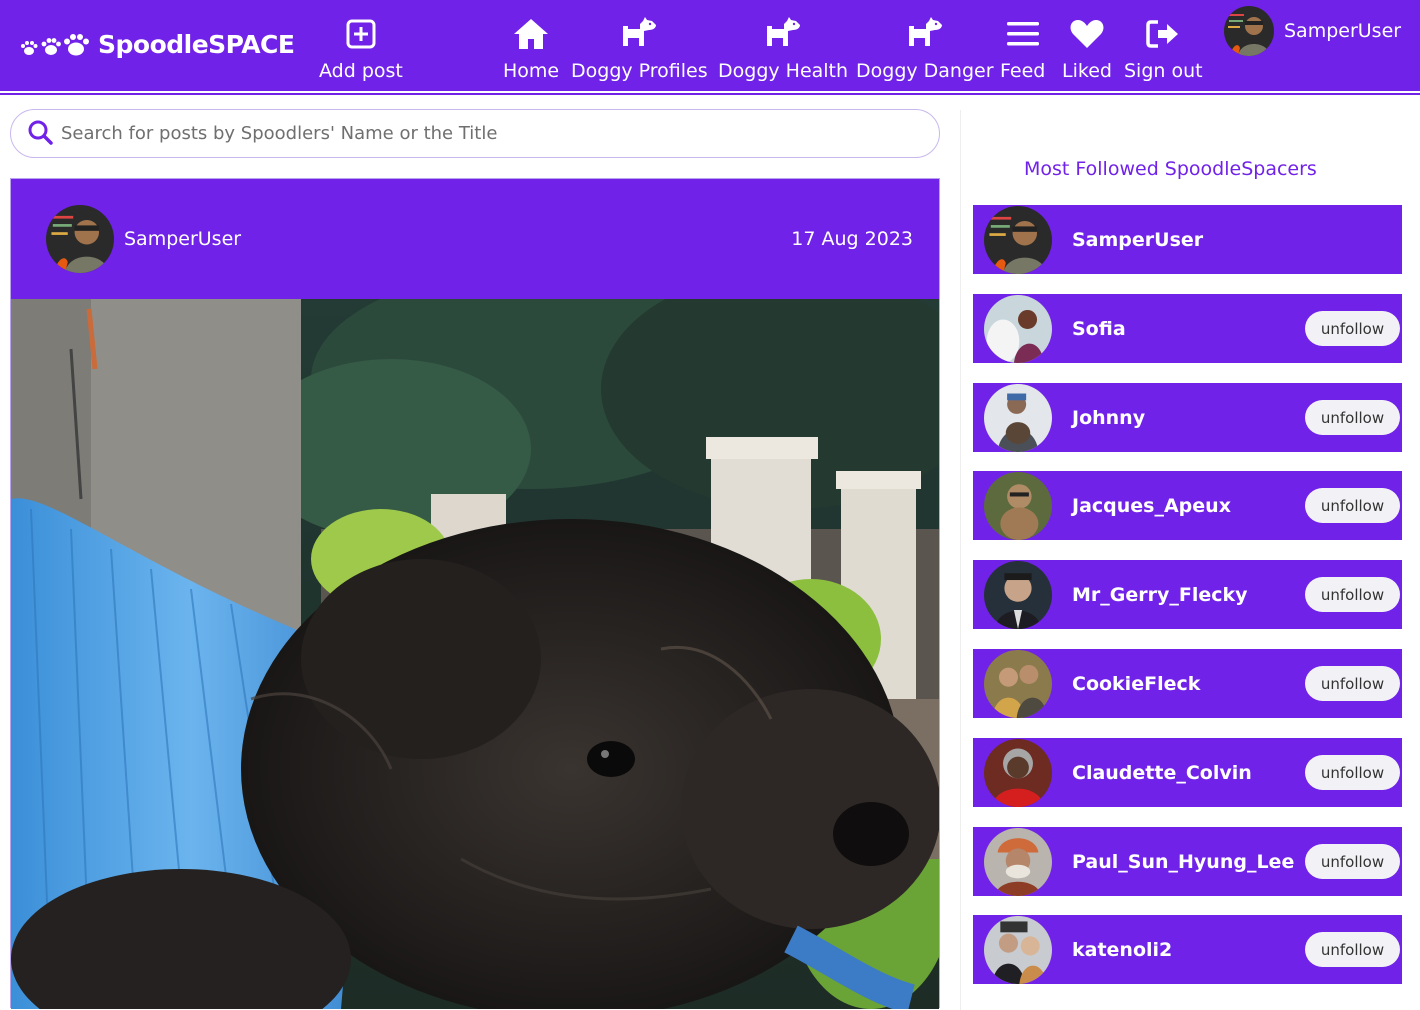  Describe the element at coordinates (491, 133) in the screenshot. I see `search-input` at that location.